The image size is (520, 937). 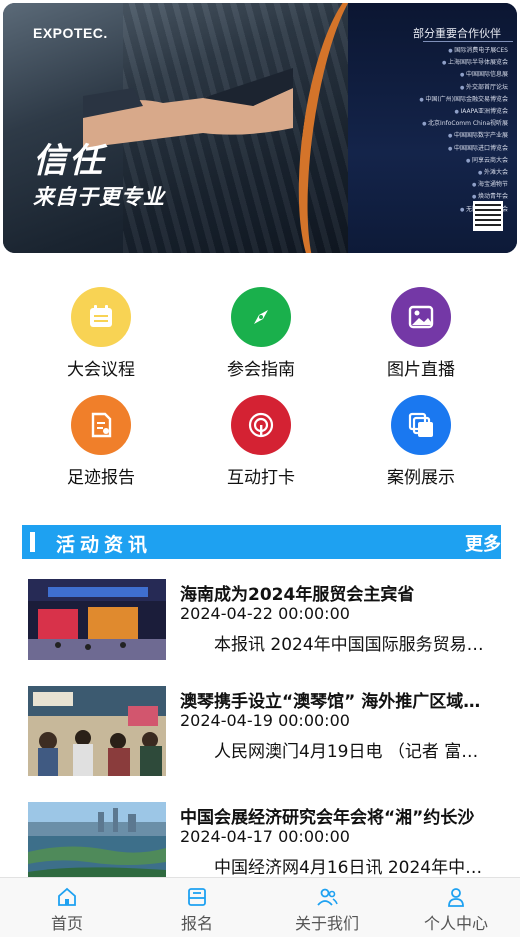 What do you see at coordinates (70, 33) in the screenshot?
I see `brand-logo: EXPOTEC.` at bounding box center [70, 33].